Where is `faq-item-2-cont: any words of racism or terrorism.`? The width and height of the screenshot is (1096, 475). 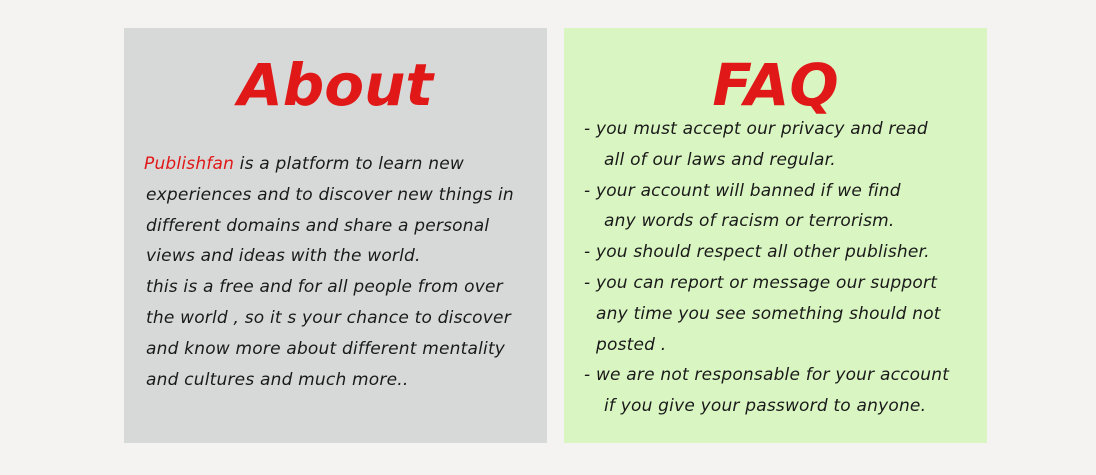 faq-item-2-cont: any words of racism or terrorism. is located at coordinates (749, 221).